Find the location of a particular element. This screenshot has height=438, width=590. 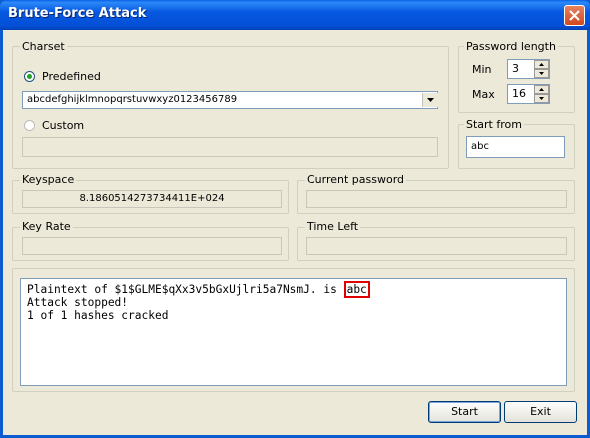

min-down-button is located at coordinates (541, 73).